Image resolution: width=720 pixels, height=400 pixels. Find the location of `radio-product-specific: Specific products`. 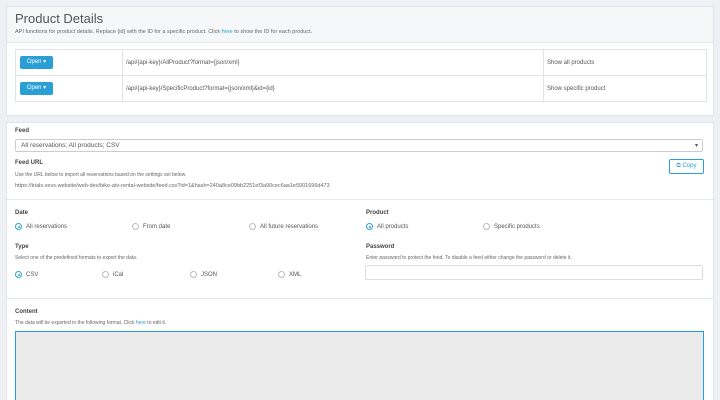

radio-product-specific: Specific products is located at coordinates (511, 226).